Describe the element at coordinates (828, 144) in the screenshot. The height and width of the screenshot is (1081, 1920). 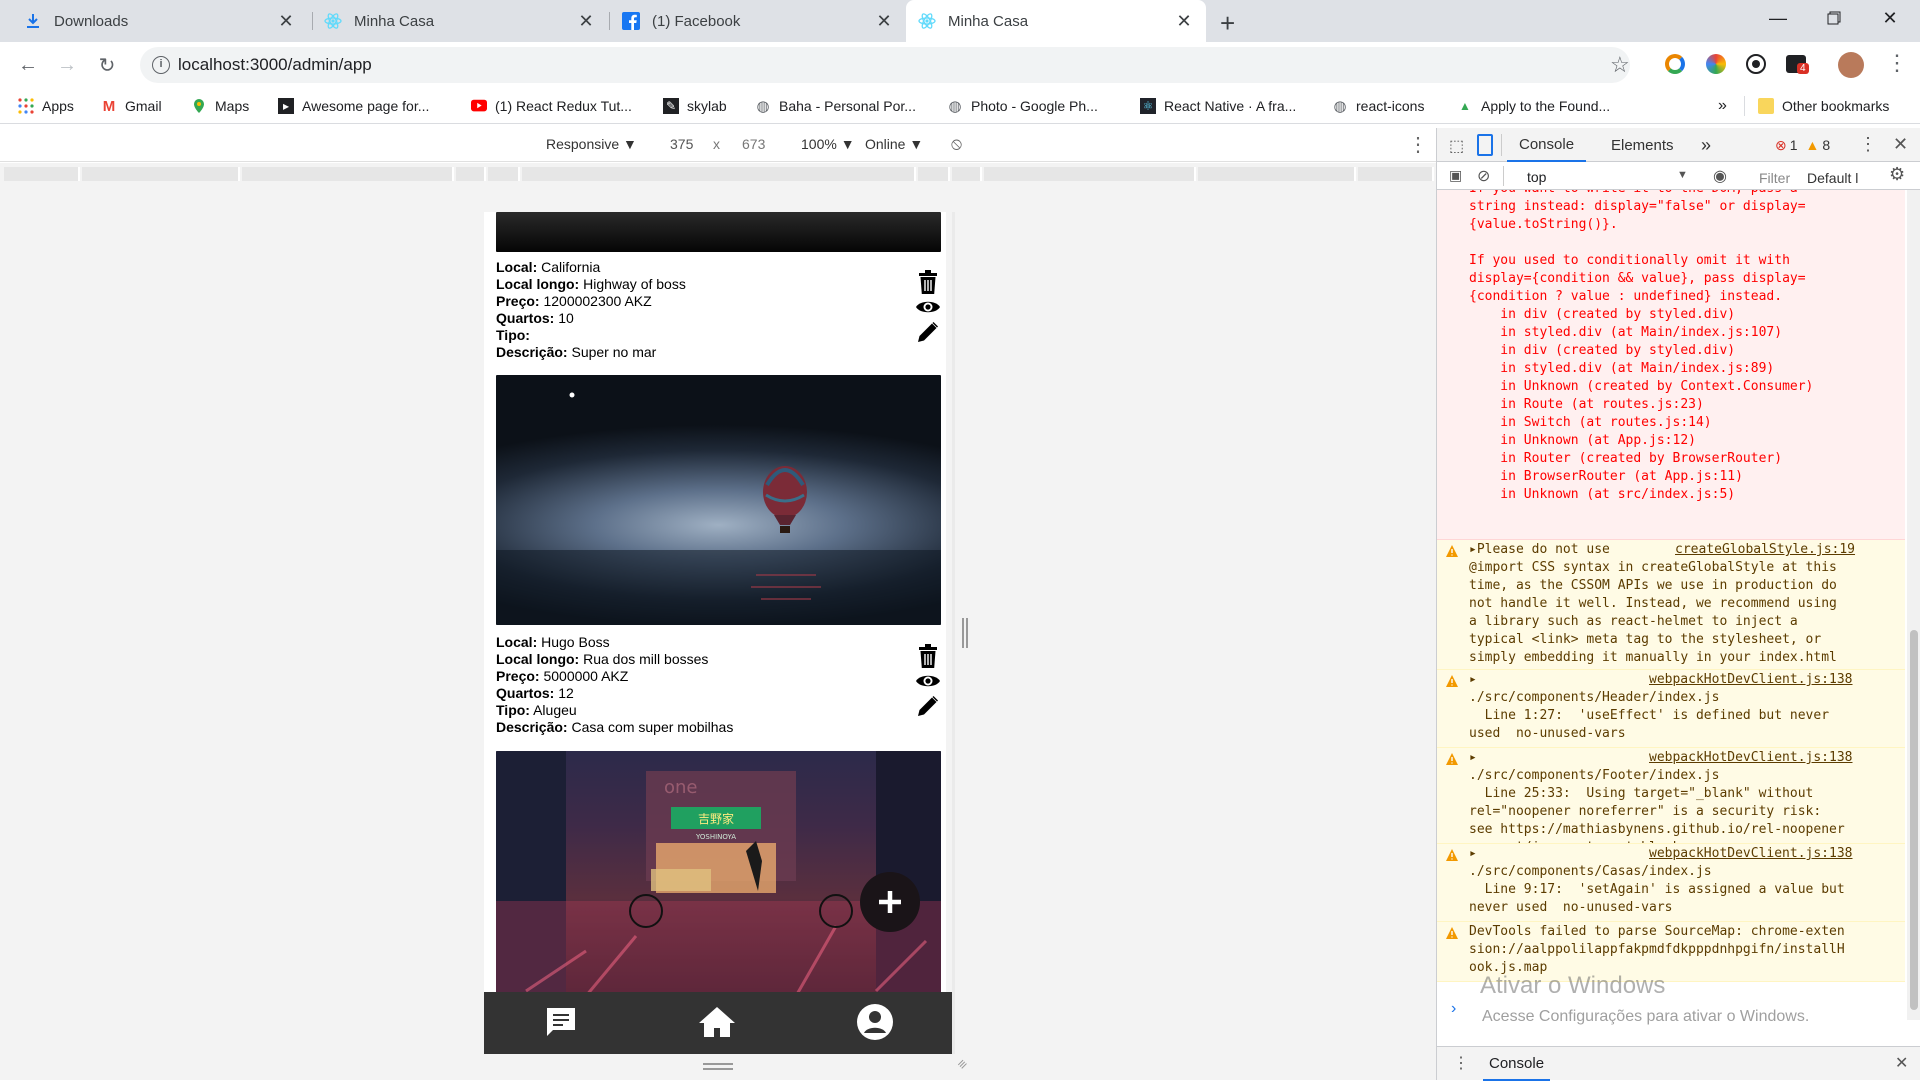
I see `zoom-select: 100% ▼` at that location.